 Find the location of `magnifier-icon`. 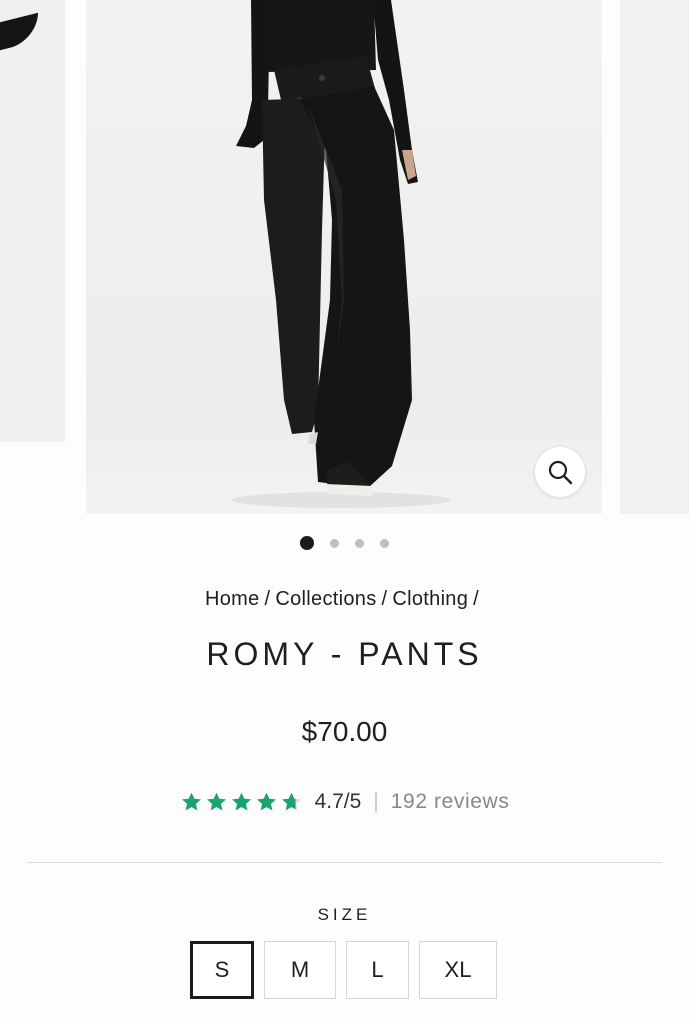

magnifier-icon is located at coordinates (560, 472).